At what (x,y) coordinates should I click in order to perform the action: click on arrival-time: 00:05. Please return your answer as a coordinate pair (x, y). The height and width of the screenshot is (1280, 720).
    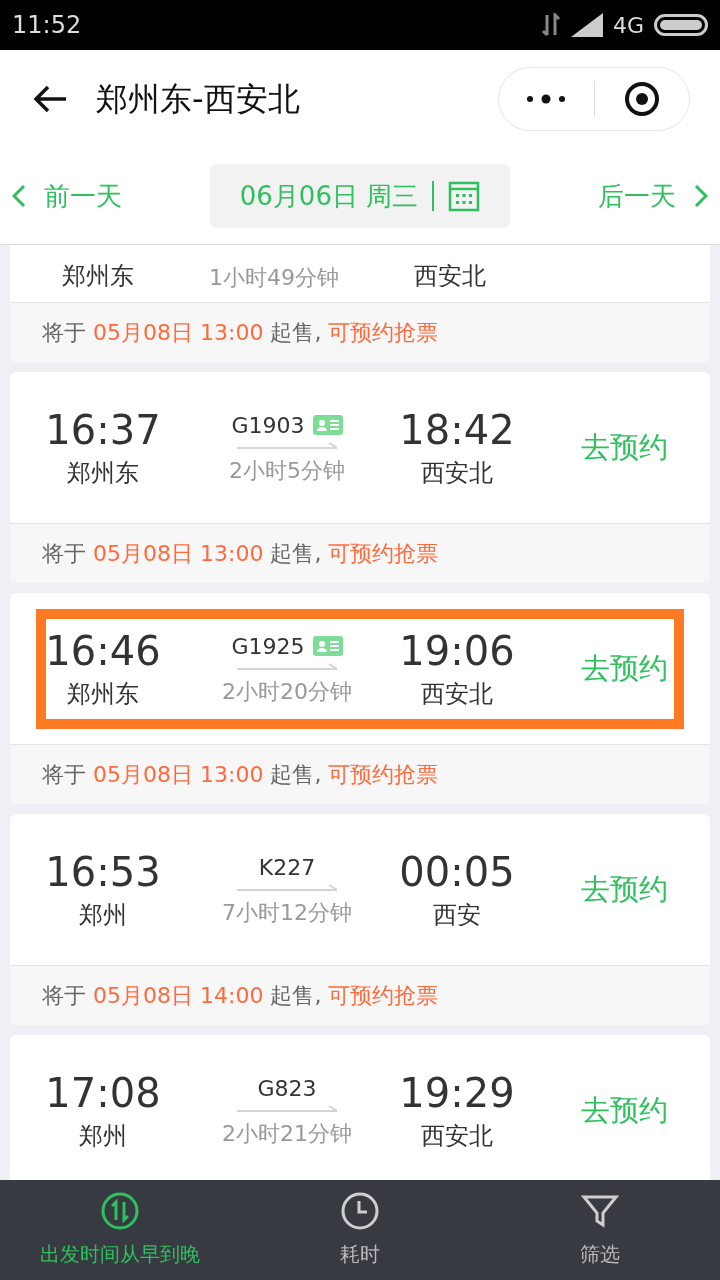
    Looking at the image, I should click on (457, 872).